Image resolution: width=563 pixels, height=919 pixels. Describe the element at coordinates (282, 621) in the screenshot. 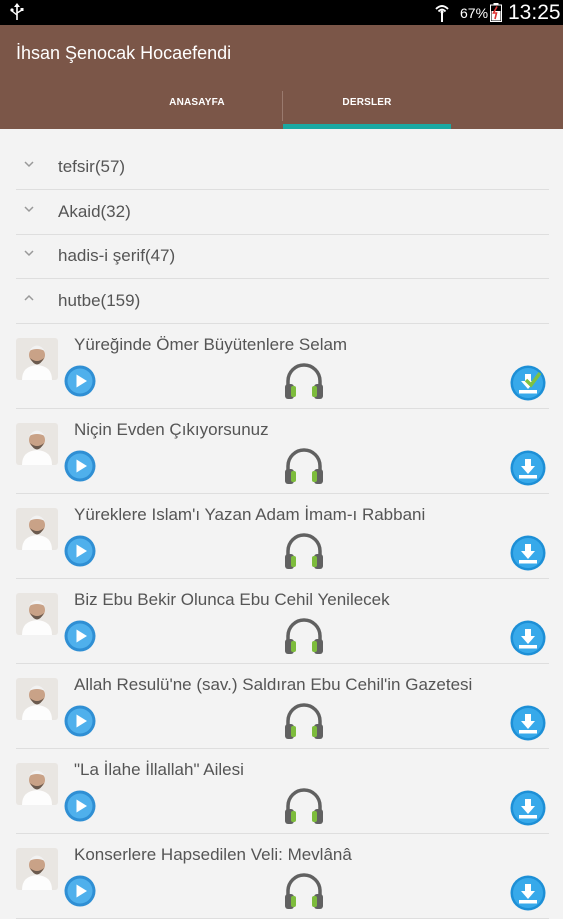

I see `track-row: Biz Ebu Bekir Olunca Ebu Cehil Yenilecek` at that location.